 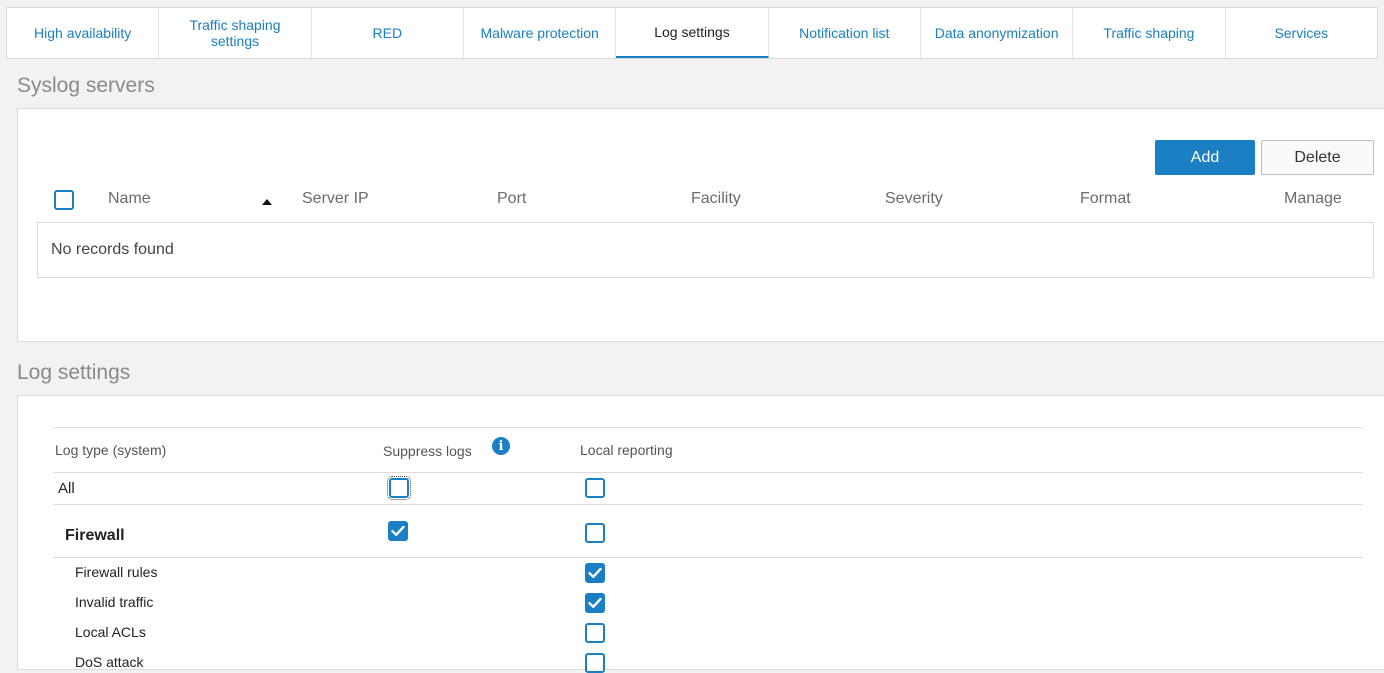 What do you see at coordinates (595, 533) in the screenshot?
I see `local-reporting-firewall-checkbox` at bounding box center [595, 533].